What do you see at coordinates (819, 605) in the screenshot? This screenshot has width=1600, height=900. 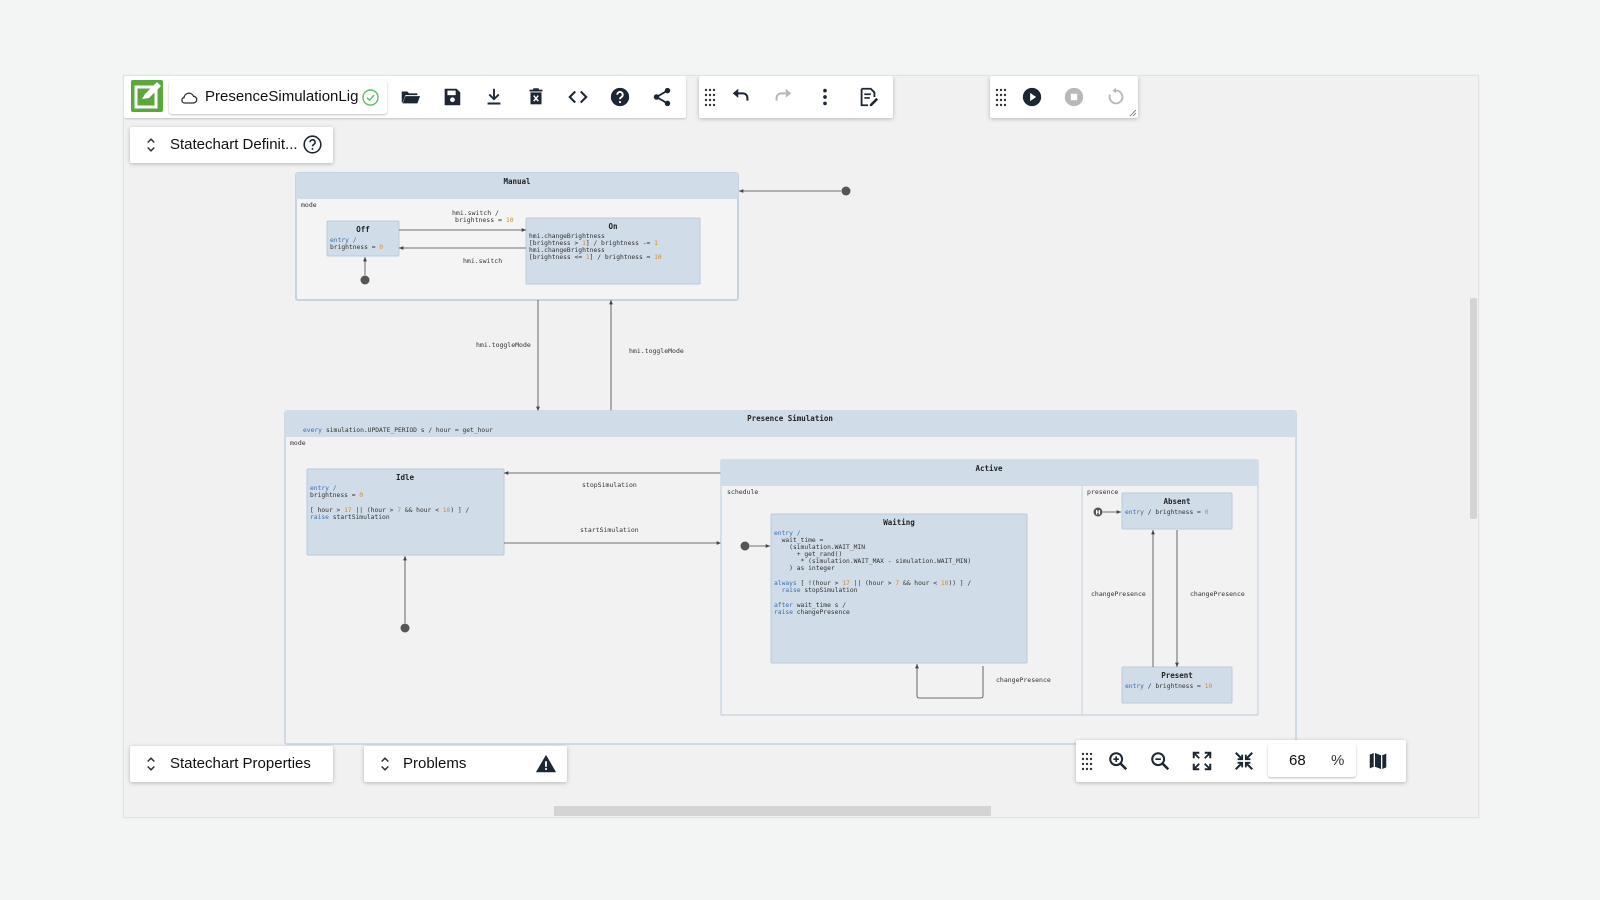 I see `waiting-after-code: wait_time s /` at bounding box center [819, 605].